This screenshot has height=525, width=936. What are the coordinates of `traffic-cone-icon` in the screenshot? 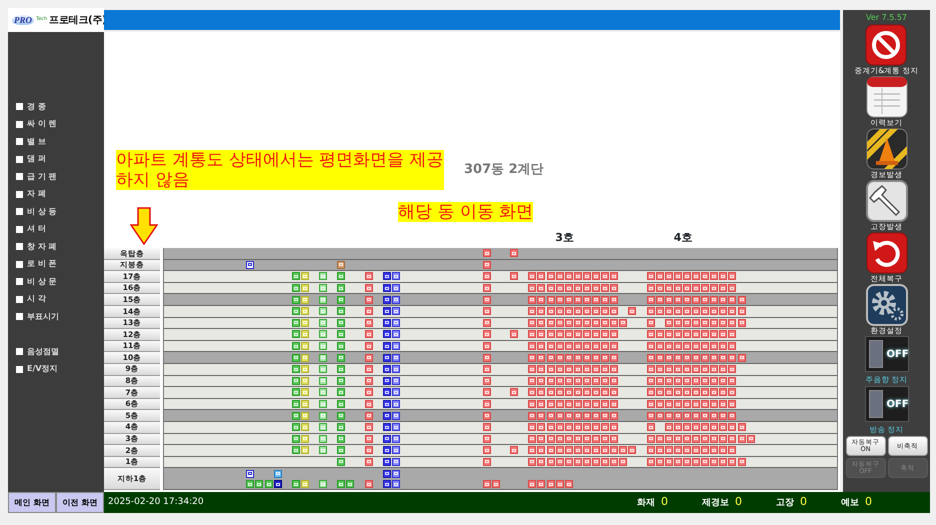 It's located at (887, 149).